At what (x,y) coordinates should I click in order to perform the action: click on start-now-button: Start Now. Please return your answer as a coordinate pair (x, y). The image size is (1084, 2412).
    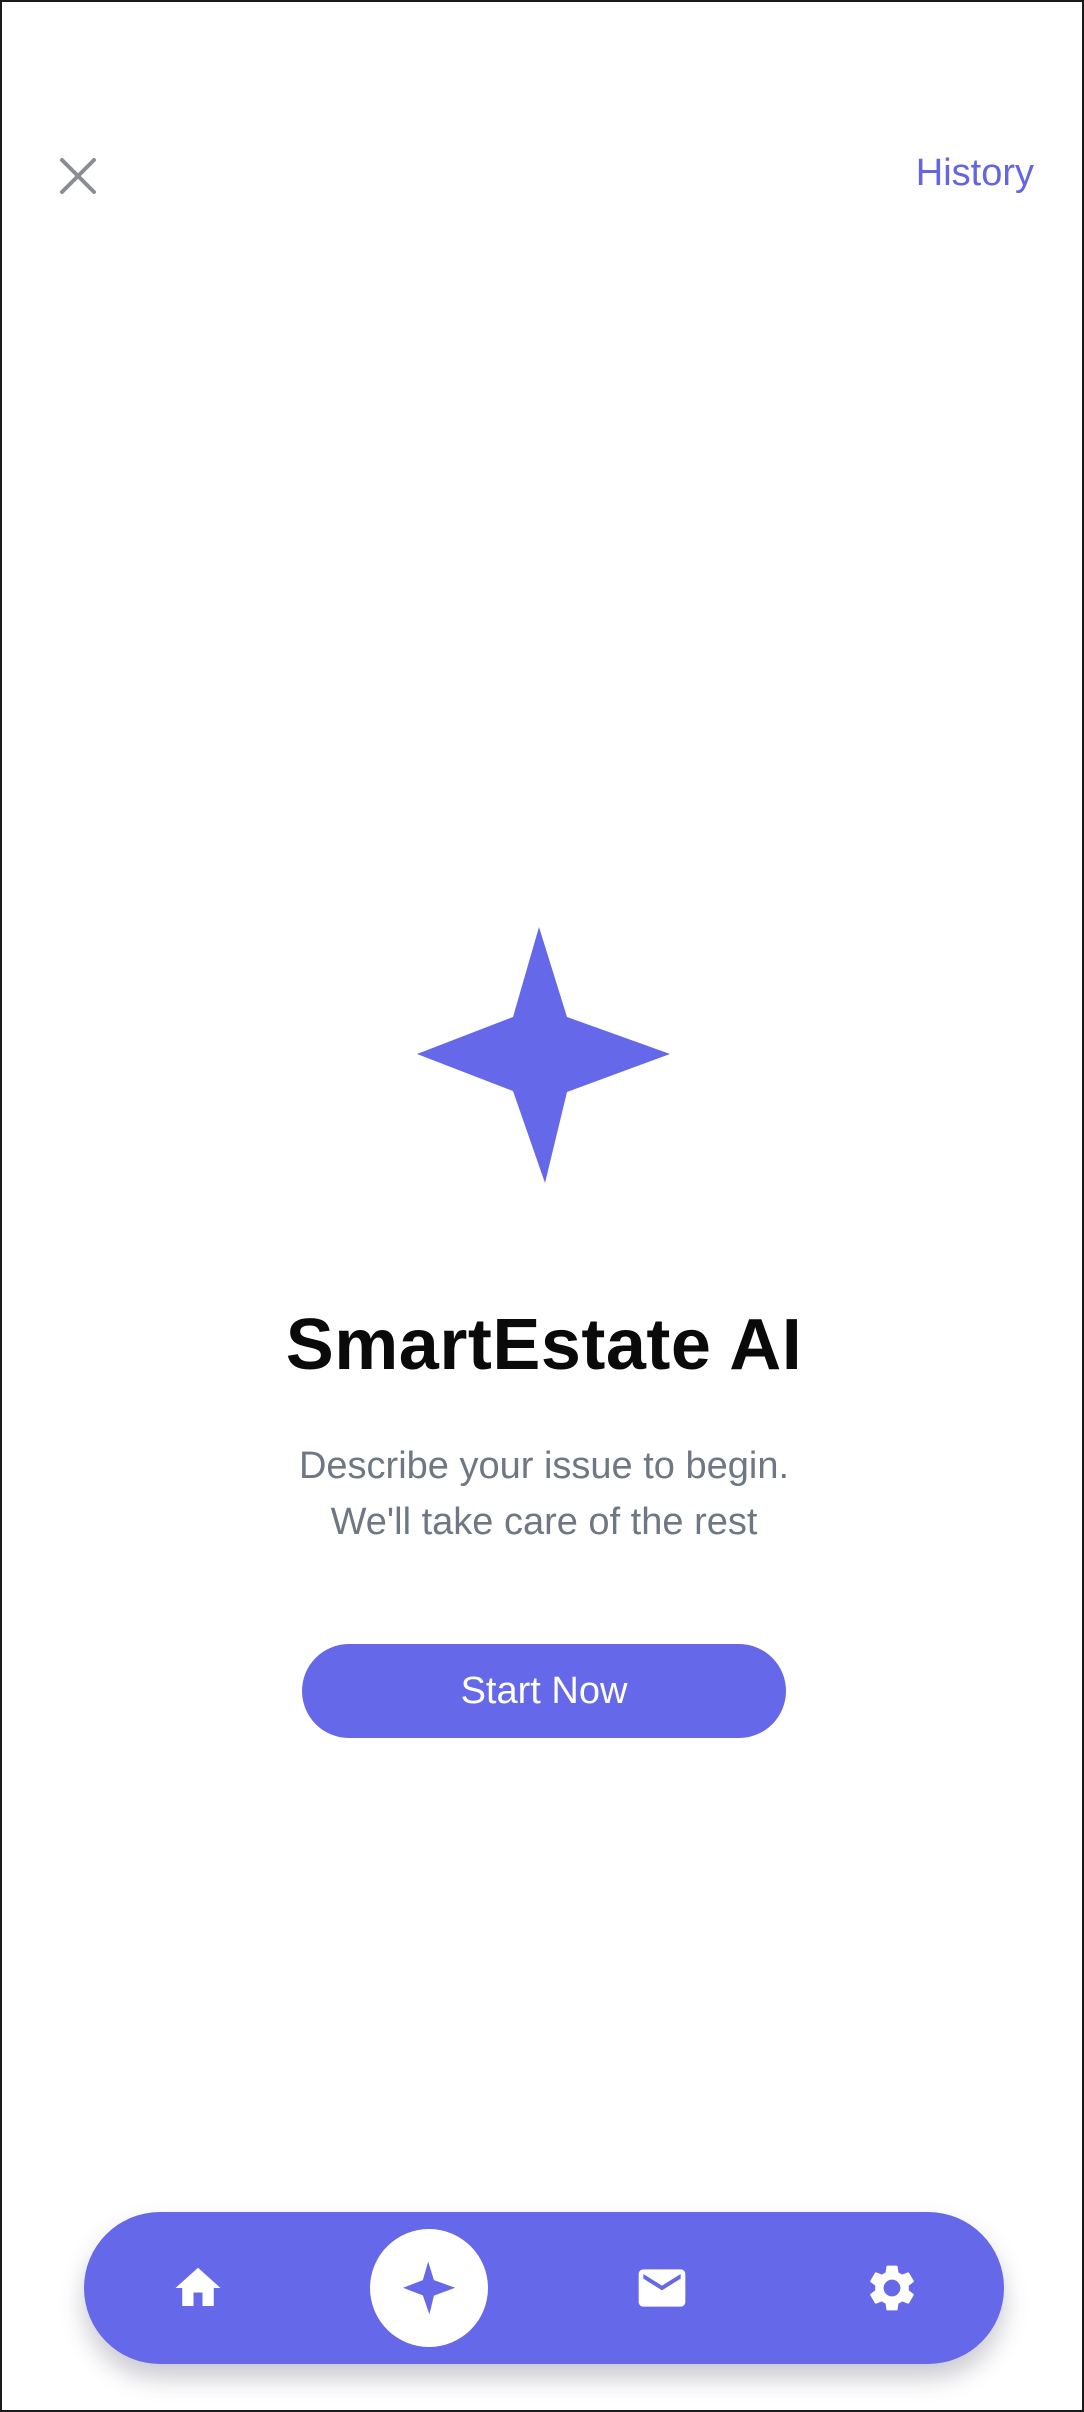
    Looking at the image, I should click on (544, 1691).